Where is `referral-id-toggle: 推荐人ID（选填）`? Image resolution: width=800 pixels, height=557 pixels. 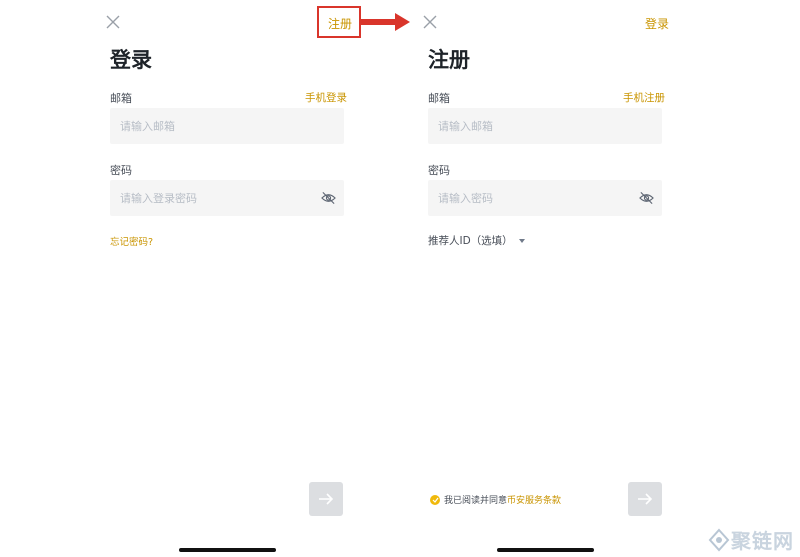 referral-id-toggle: 推荐人ID（选填） is located at coordinates (476, 240).